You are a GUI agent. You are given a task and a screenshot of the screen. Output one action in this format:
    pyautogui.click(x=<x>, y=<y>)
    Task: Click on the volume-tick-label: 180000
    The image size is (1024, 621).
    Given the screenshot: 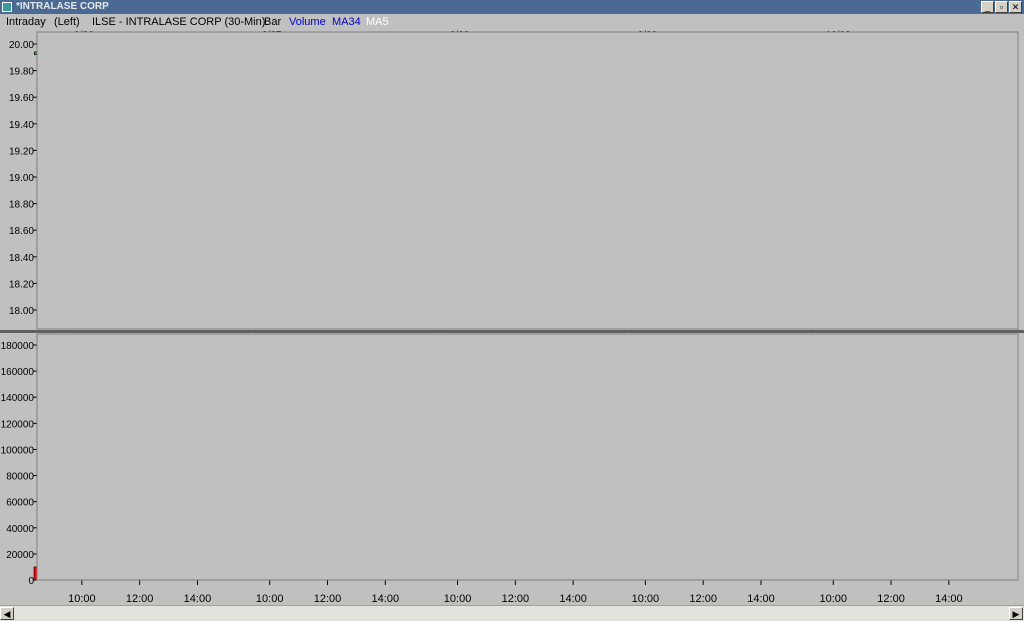 What is the action you would take?
    pyautogui.click(x=18, y=346)
    